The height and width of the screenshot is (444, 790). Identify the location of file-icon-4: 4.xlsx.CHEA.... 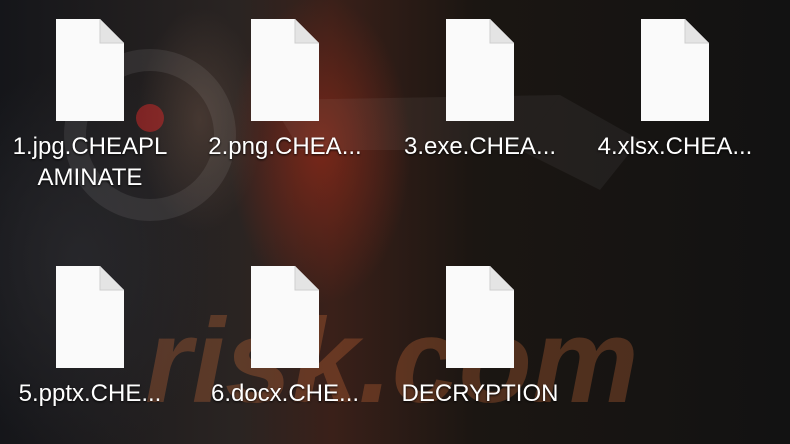
(675, 88).